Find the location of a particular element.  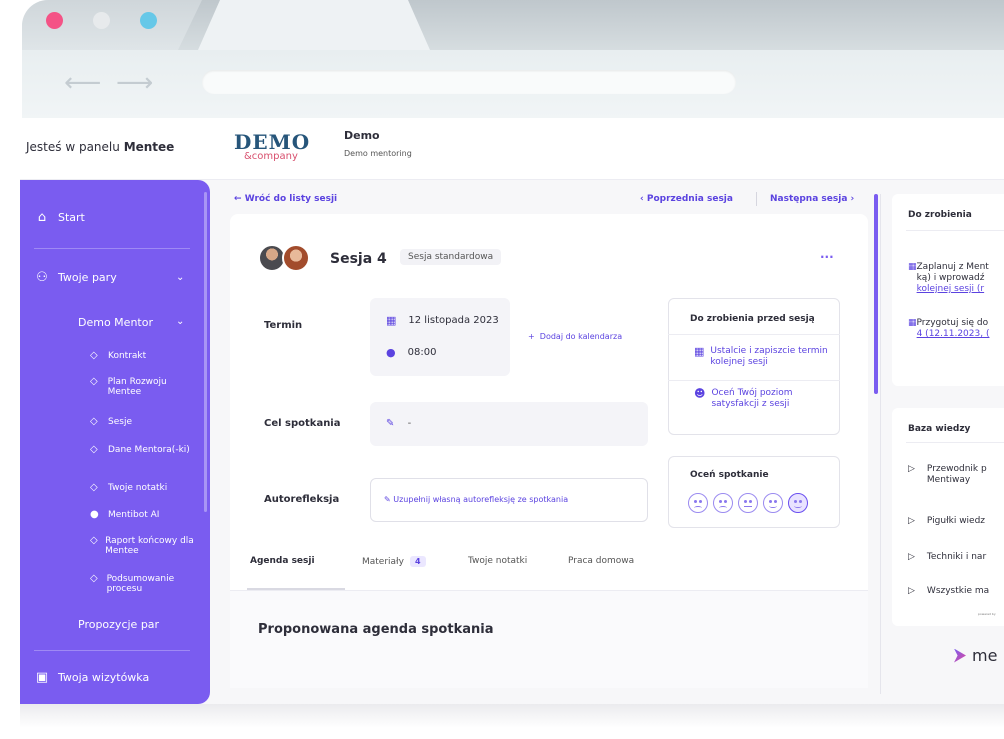

company-logo: DEMO &company is located at coordinates (279, 148).